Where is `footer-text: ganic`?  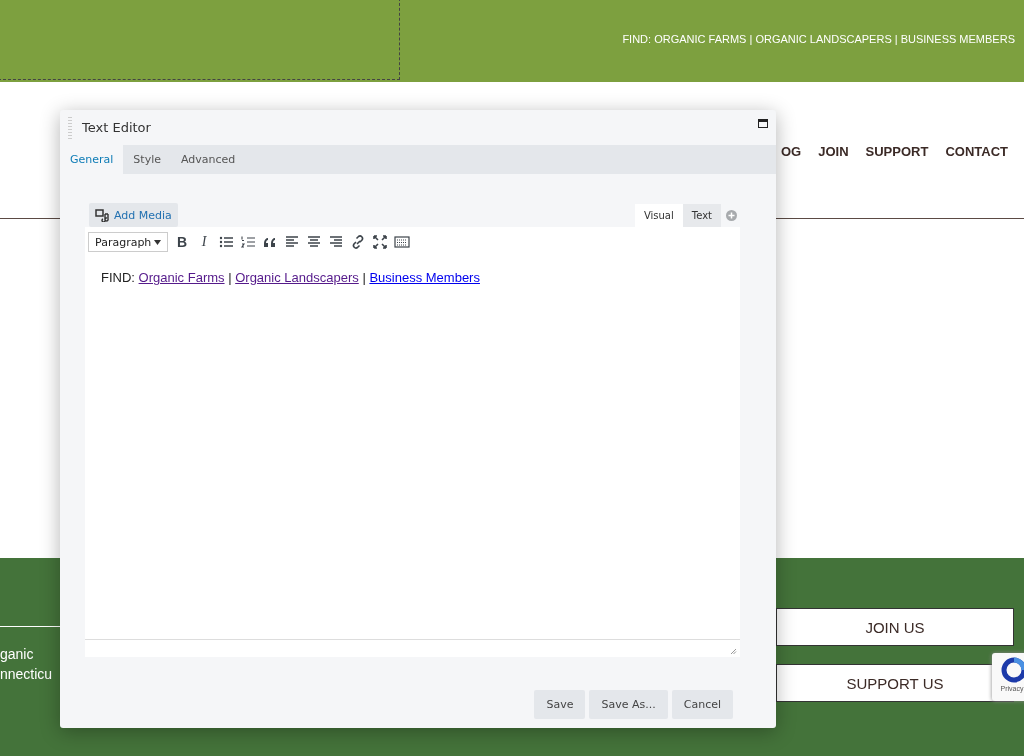 footer-text: ganic is located at coordinates (17, 654).